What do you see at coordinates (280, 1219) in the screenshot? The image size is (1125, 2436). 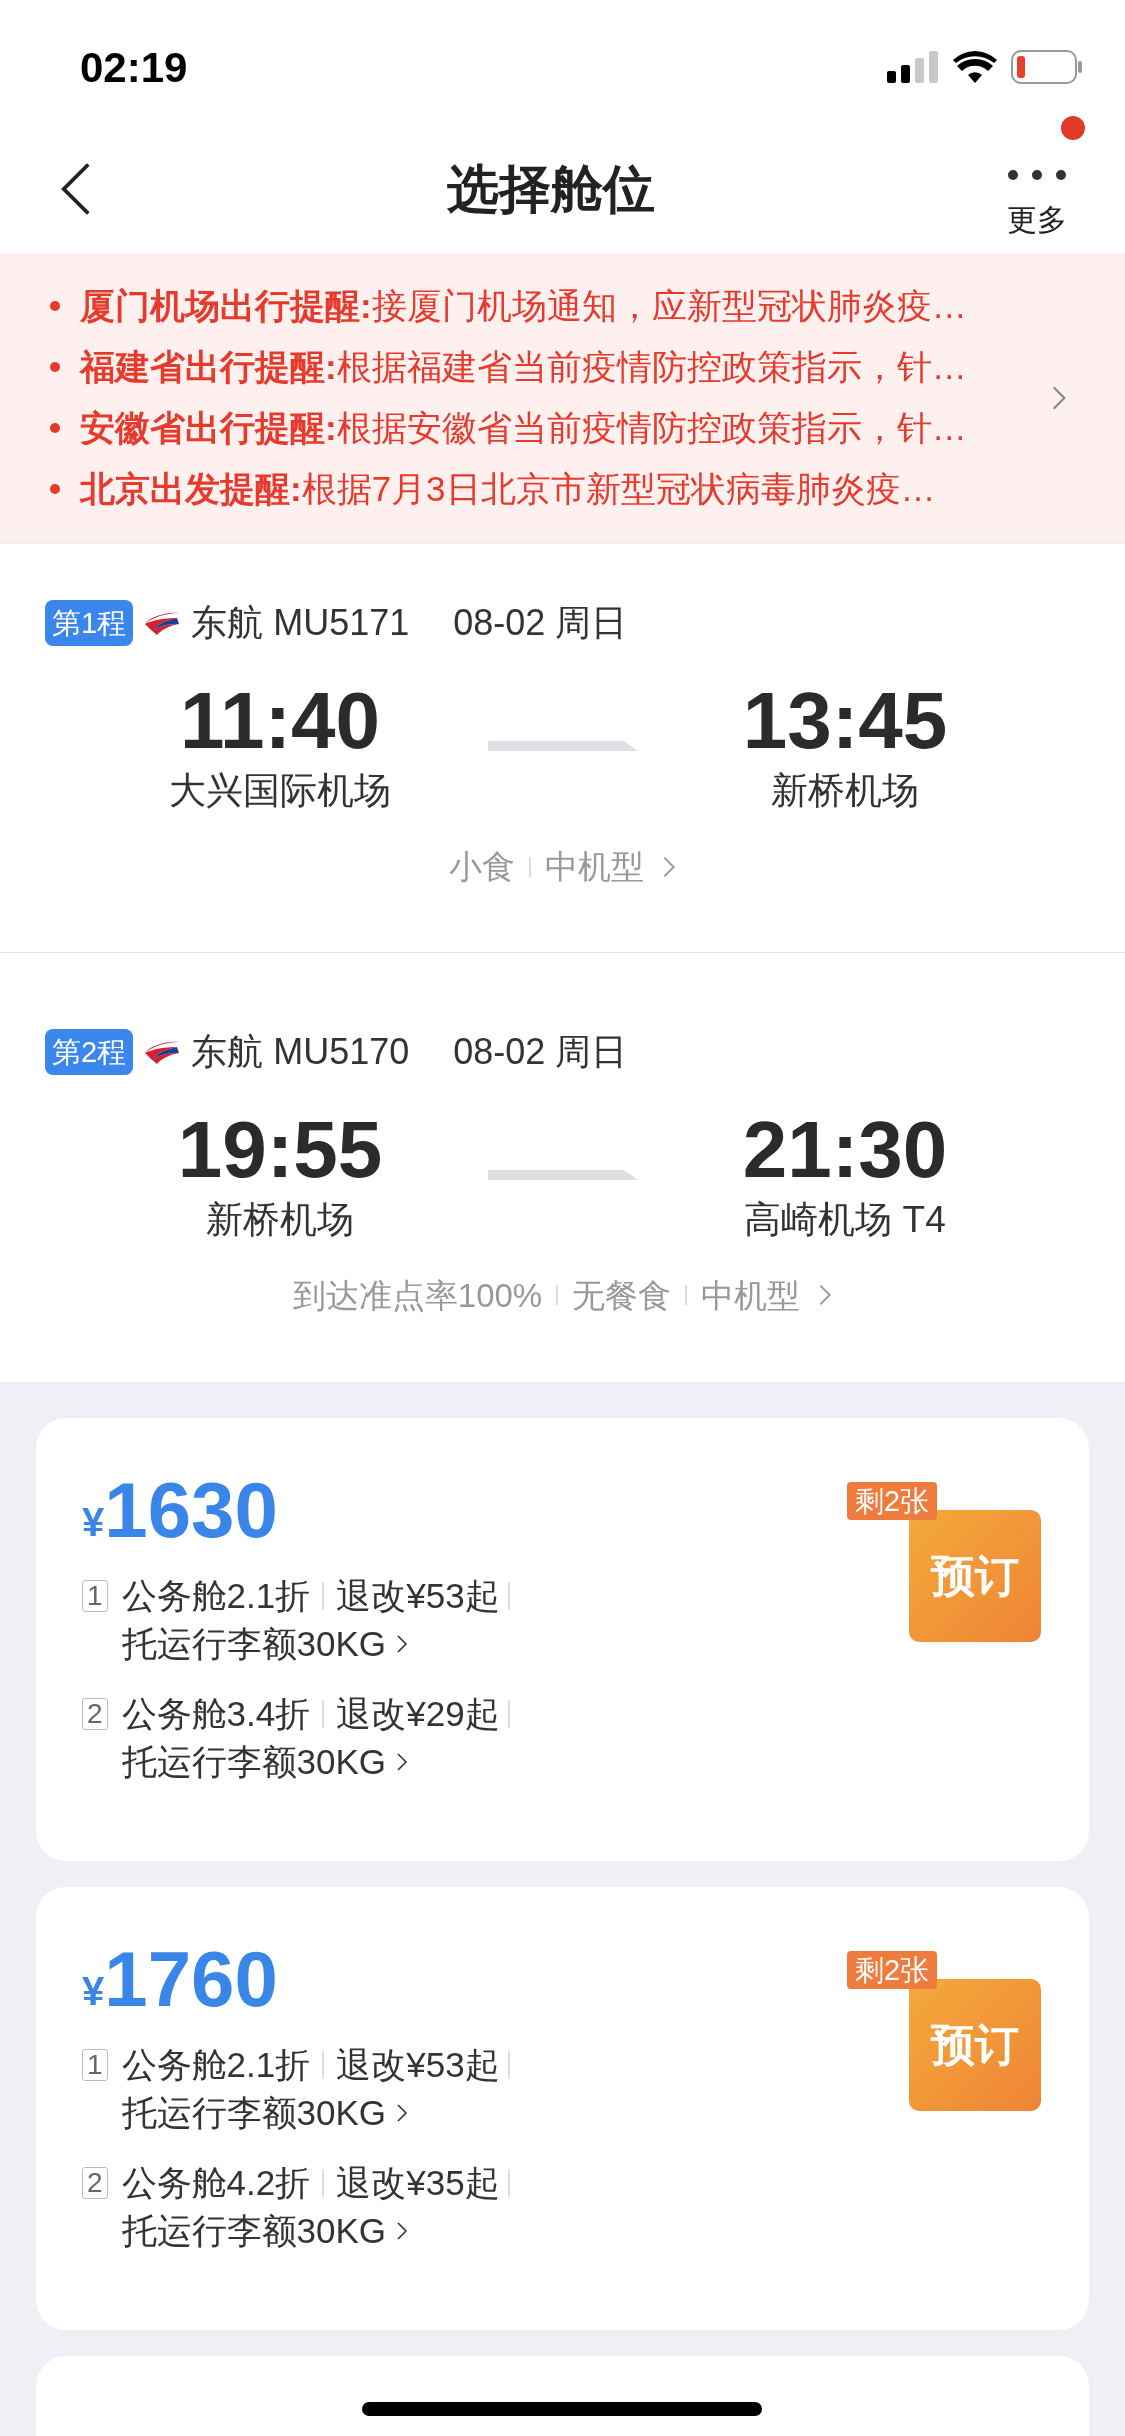 I see `departure-airport: 新桥机场` at bounding box center [280, 1219].